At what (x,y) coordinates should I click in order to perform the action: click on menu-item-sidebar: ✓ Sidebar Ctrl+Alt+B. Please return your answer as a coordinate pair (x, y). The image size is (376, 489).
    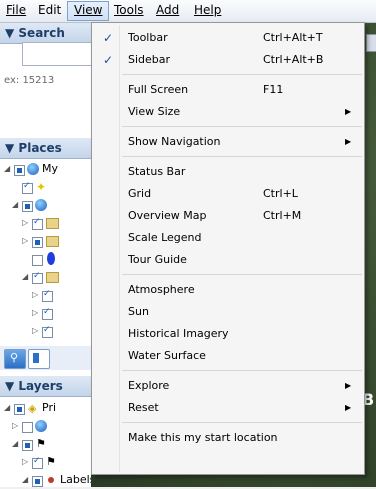
    Looking at the image, I should click on (228, 60).